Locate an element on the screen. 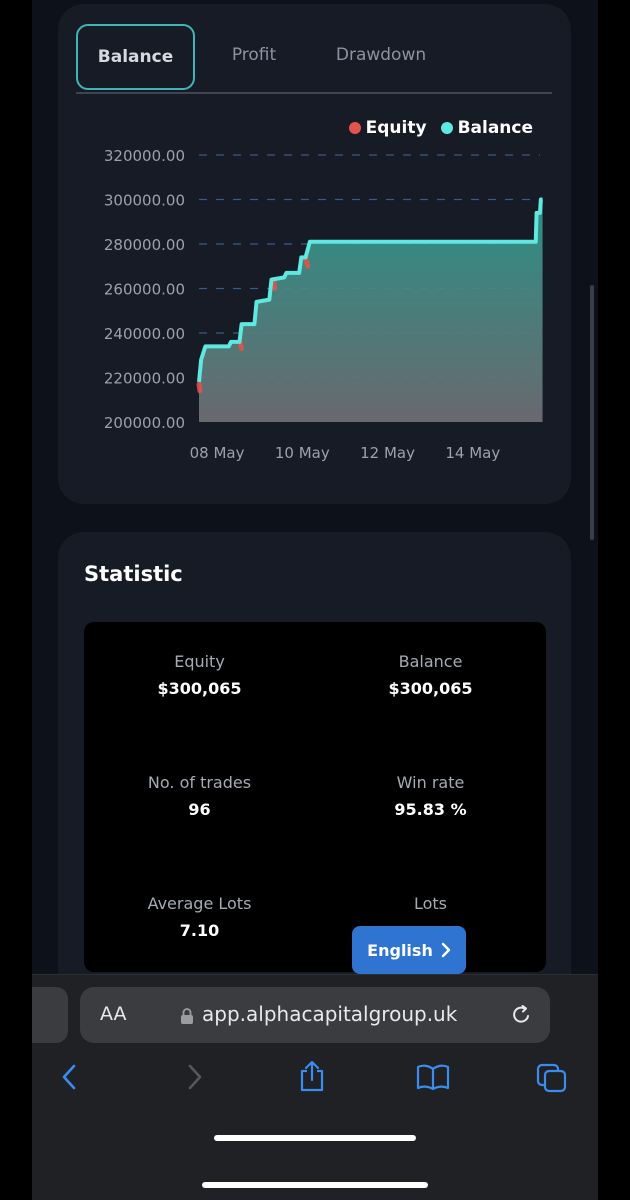  chevron-right-icon is located at coordinates (446, 950).